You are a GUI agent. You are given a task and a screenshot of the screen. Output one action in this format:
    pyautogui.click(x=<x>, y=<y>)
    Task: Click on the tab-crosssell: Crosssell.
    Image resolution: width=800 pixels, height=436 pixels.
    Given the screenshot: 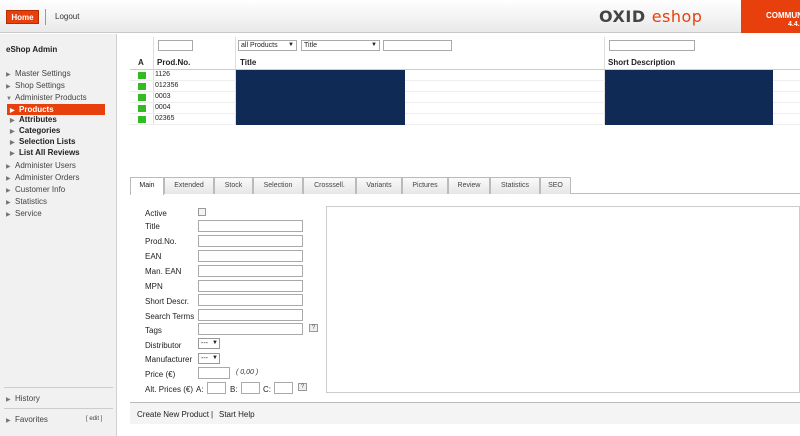 What is the action you would take?
    pyautogui.click(x=329, y=185)
    